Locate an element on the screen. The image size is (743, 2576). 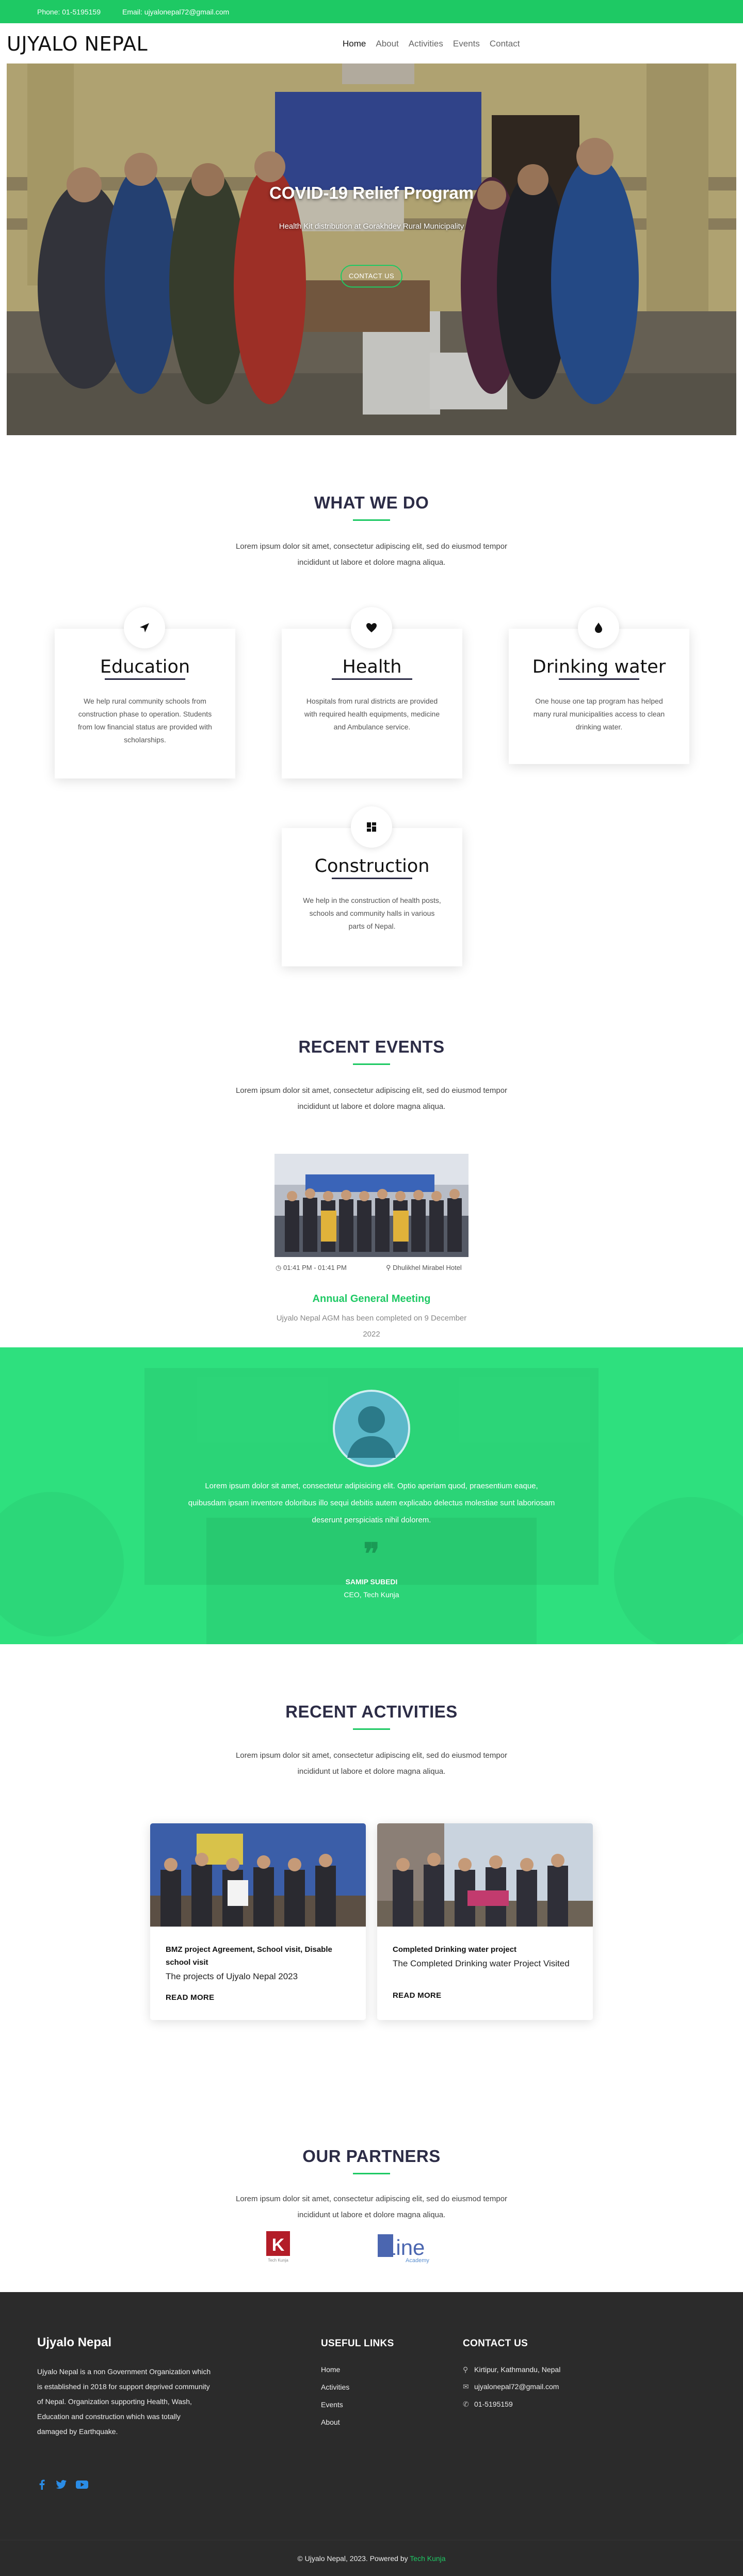
svg-text: Tech Kunja is located at coordinates (278, 2260).